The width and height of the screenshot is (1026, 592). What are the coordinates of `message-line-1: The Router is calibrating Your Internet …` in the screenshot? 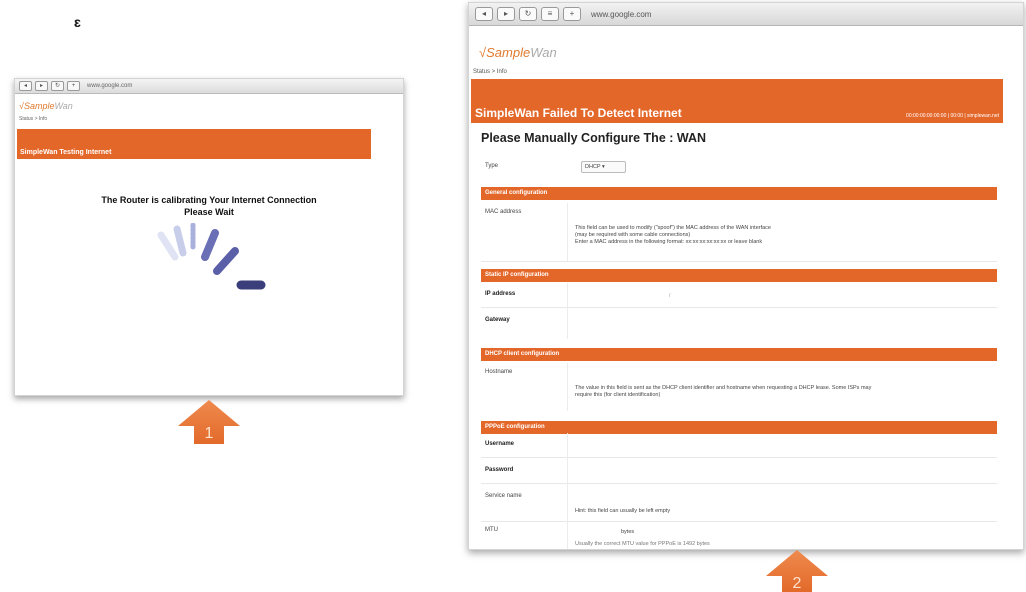 It's located at (209, 200).